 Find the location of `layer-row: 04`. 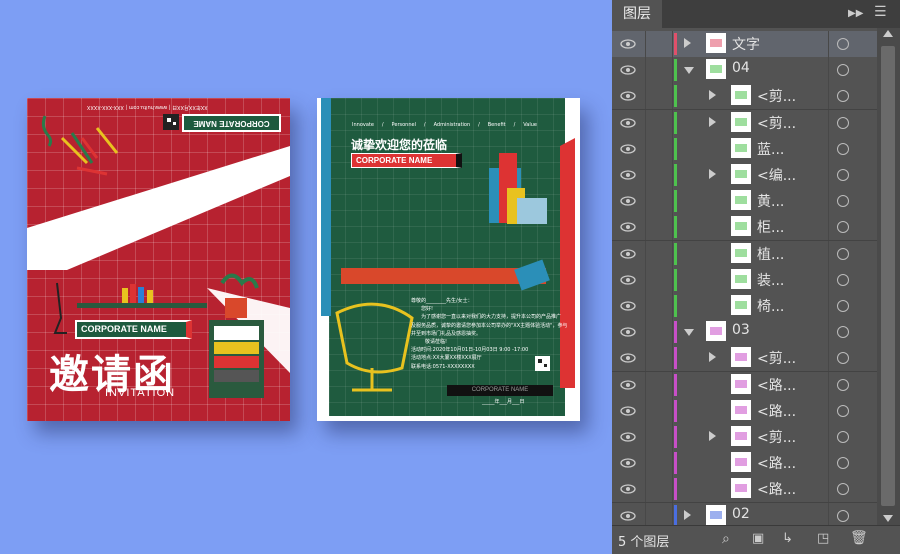

layer-row: 04 is located at coordinates (744, 71).